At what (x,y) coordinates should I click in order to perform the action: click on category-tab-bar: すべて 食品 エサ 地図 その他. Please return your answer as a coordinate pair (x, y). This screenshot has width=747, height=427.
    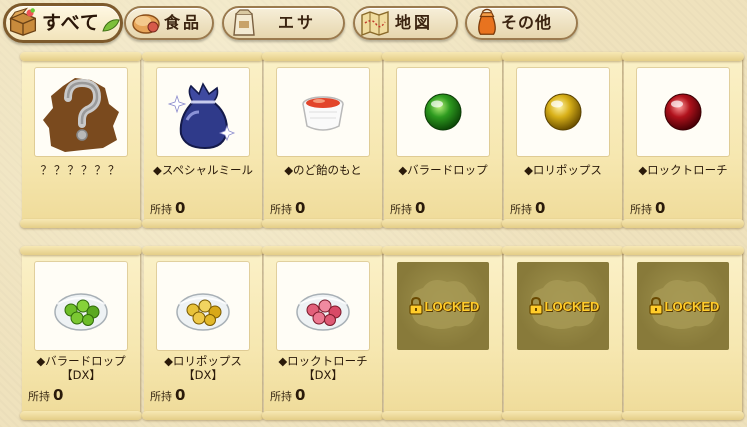
    Looking at the image, I should click on (373, 23).